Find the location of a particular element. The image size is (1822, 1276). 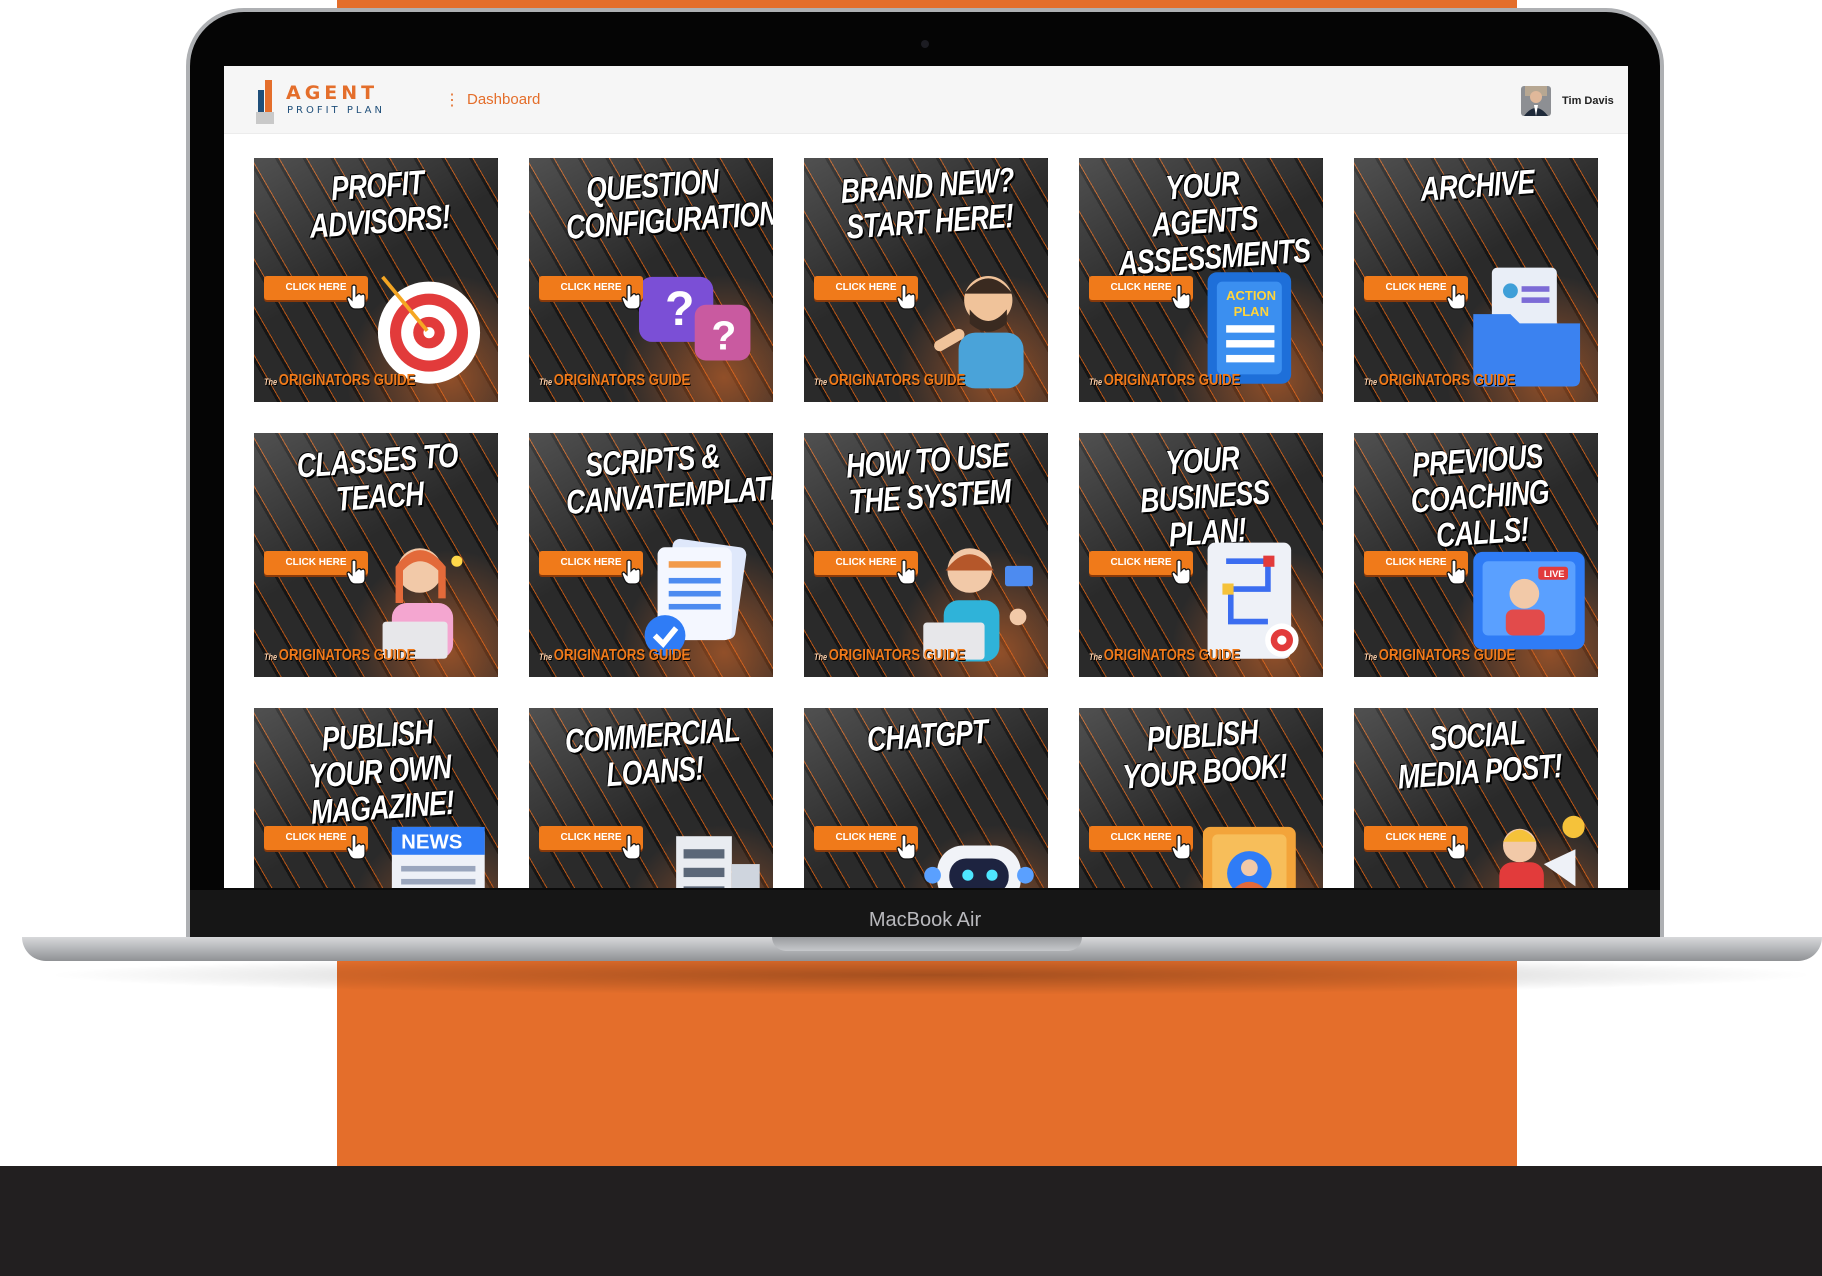

app-logo: AGENT PROFIT PLAN is located at coordinates (326, 102).